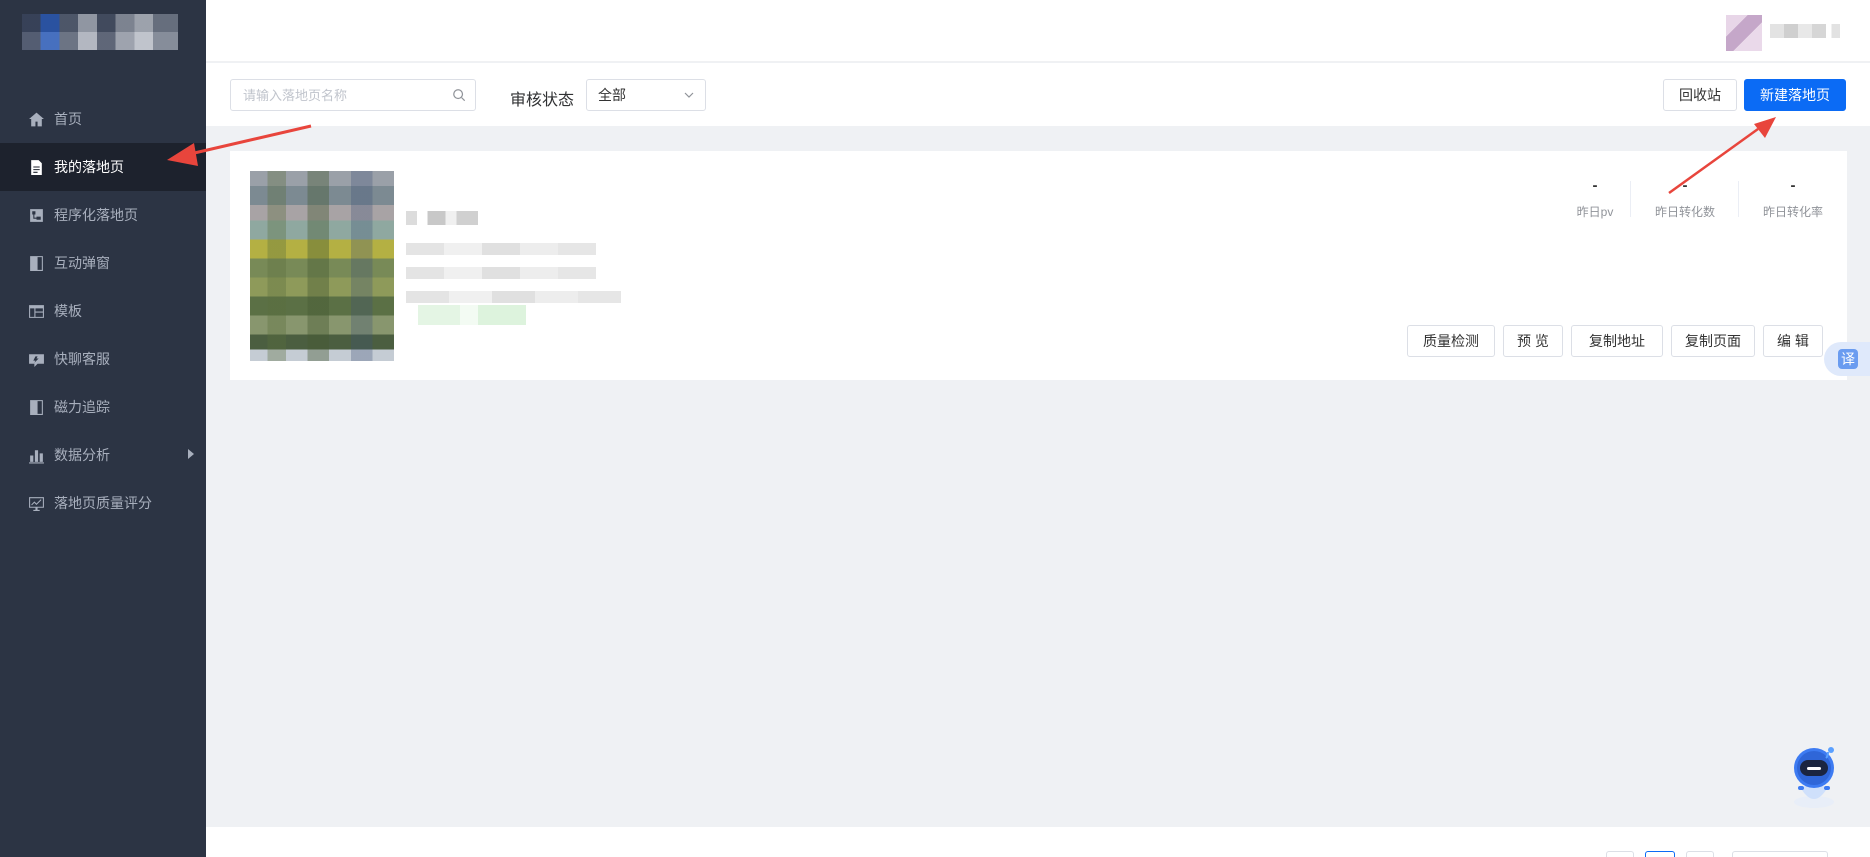 This screenshot has height=857, width=1870. I want to click on sidebar-item-data-analysis: 数据分析, so click(103, 455).